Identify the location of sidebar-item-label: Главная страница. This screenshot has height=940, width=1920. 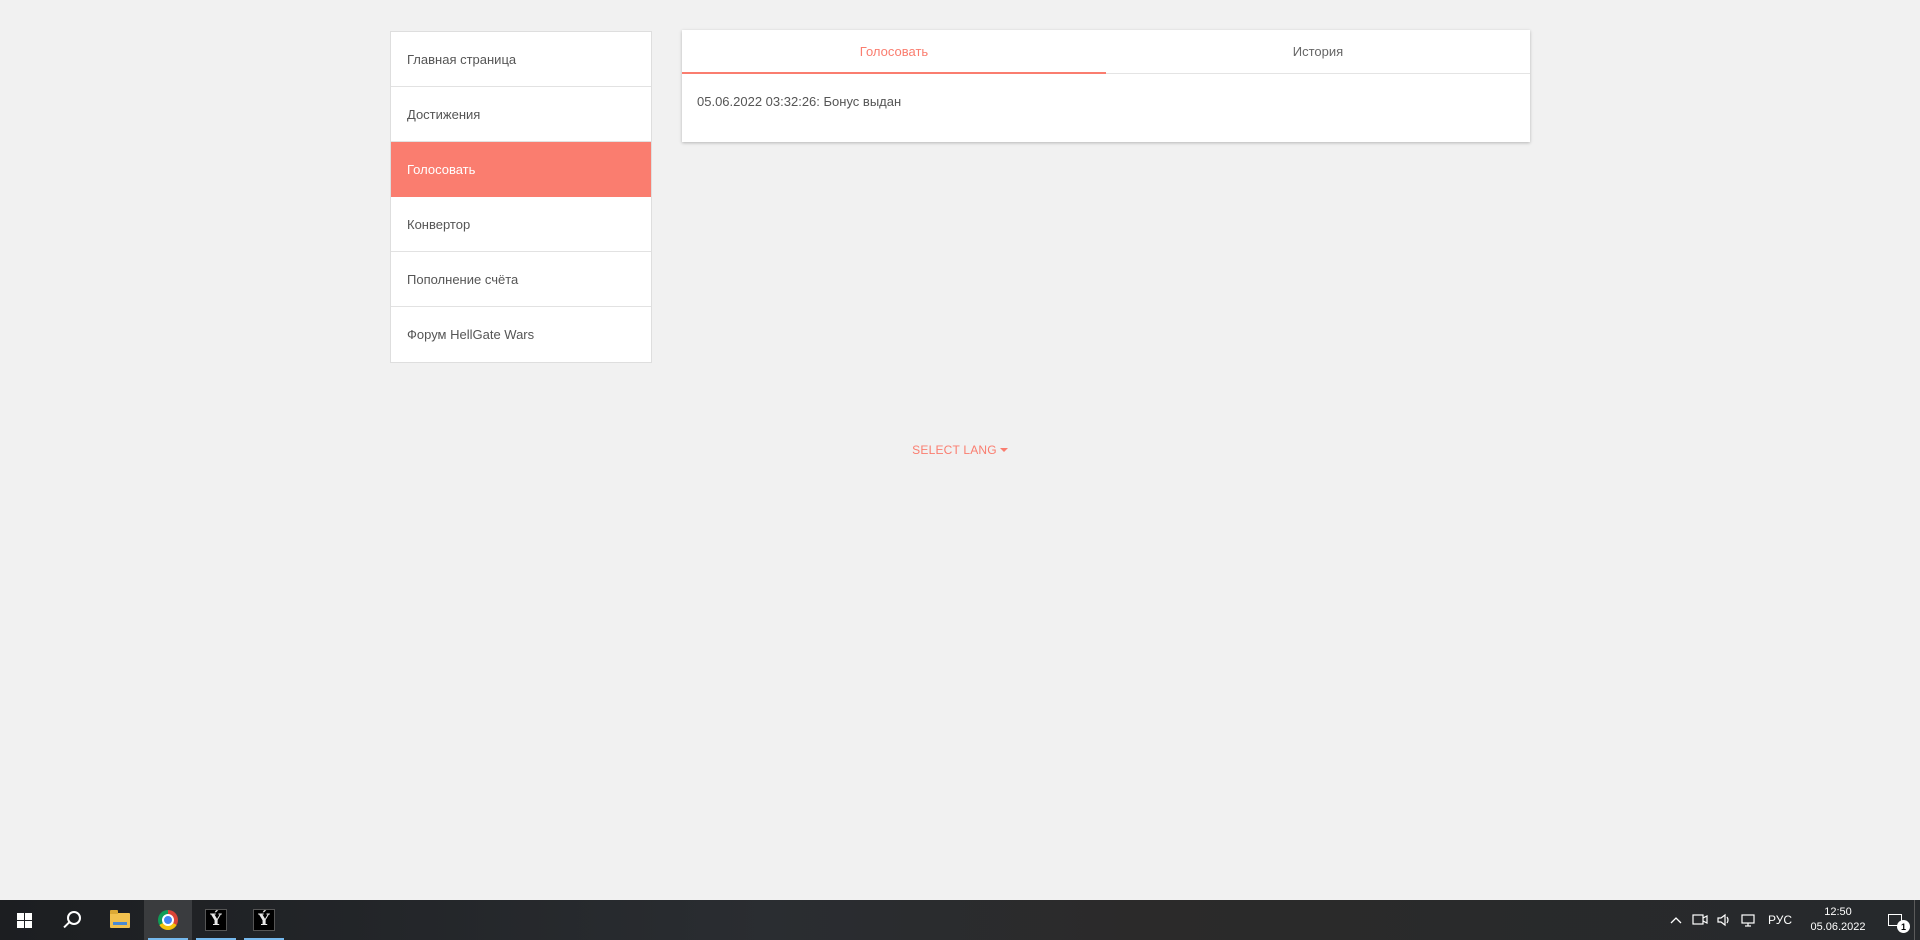
(462, 59).